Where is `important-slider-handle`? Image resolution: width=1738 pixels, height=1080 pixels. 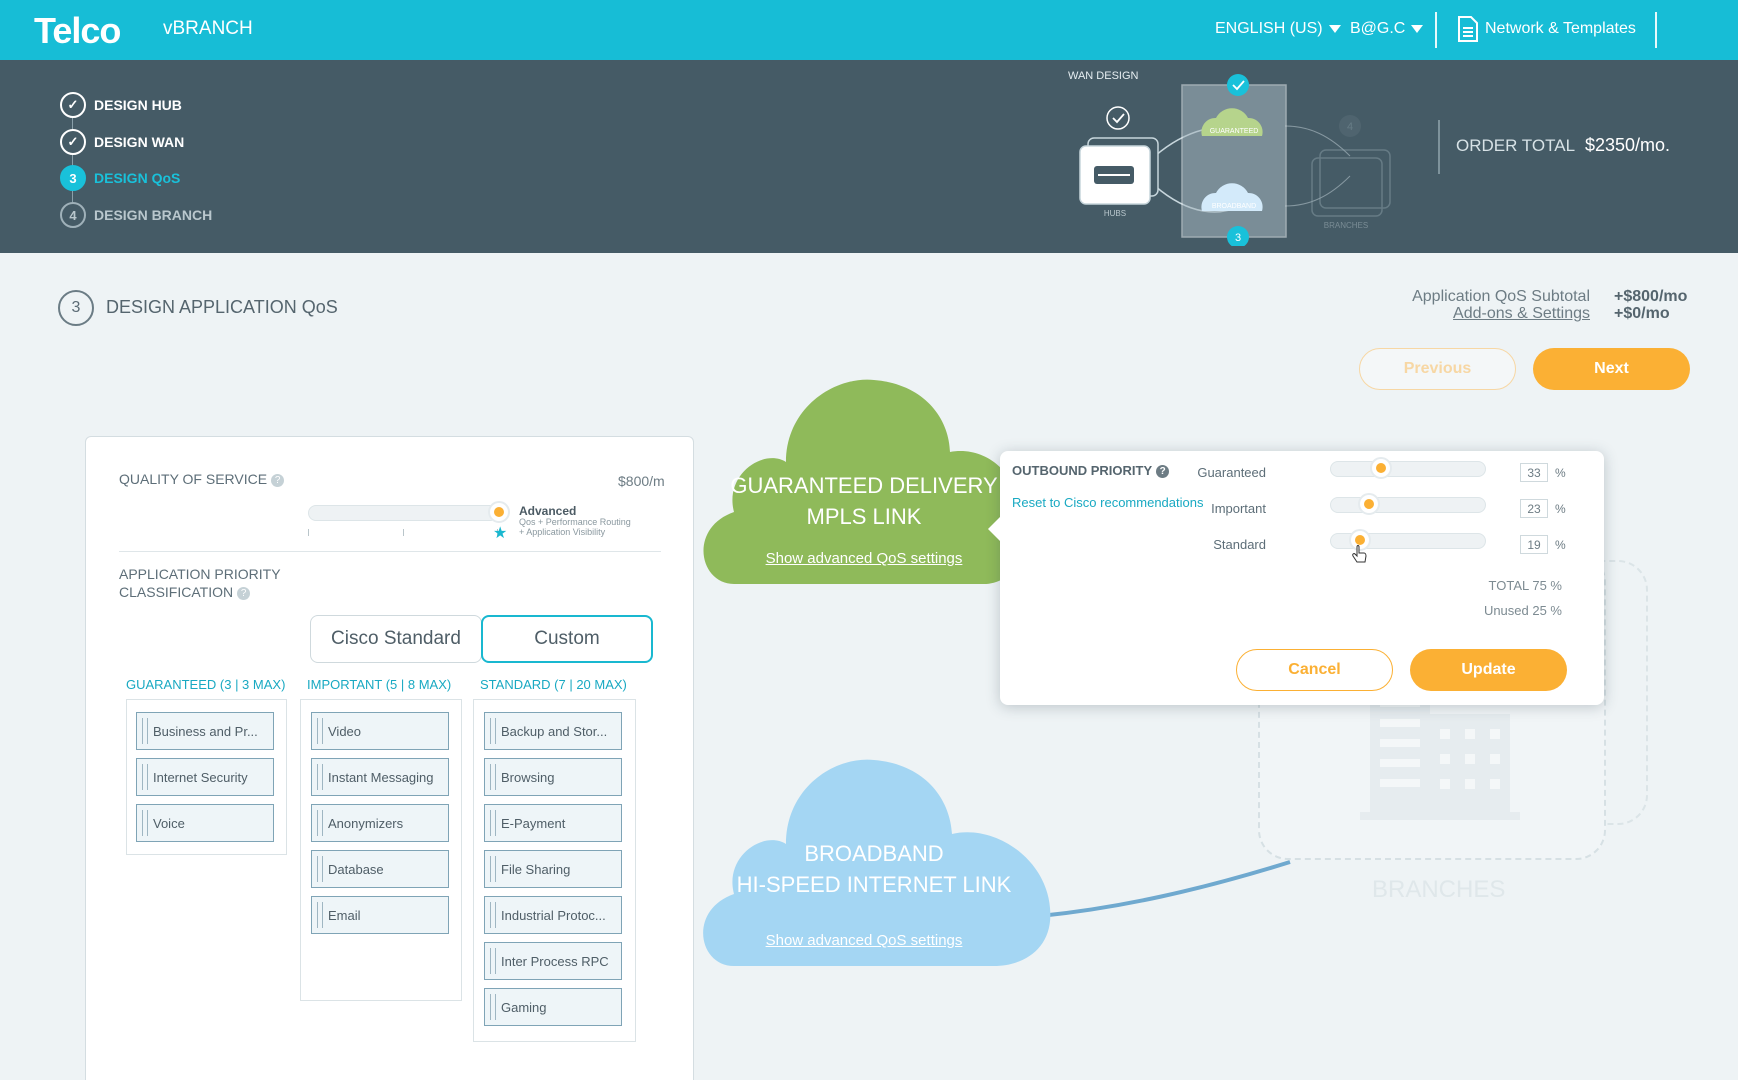
important-slider-handle is located at coordinates (1369, 504).